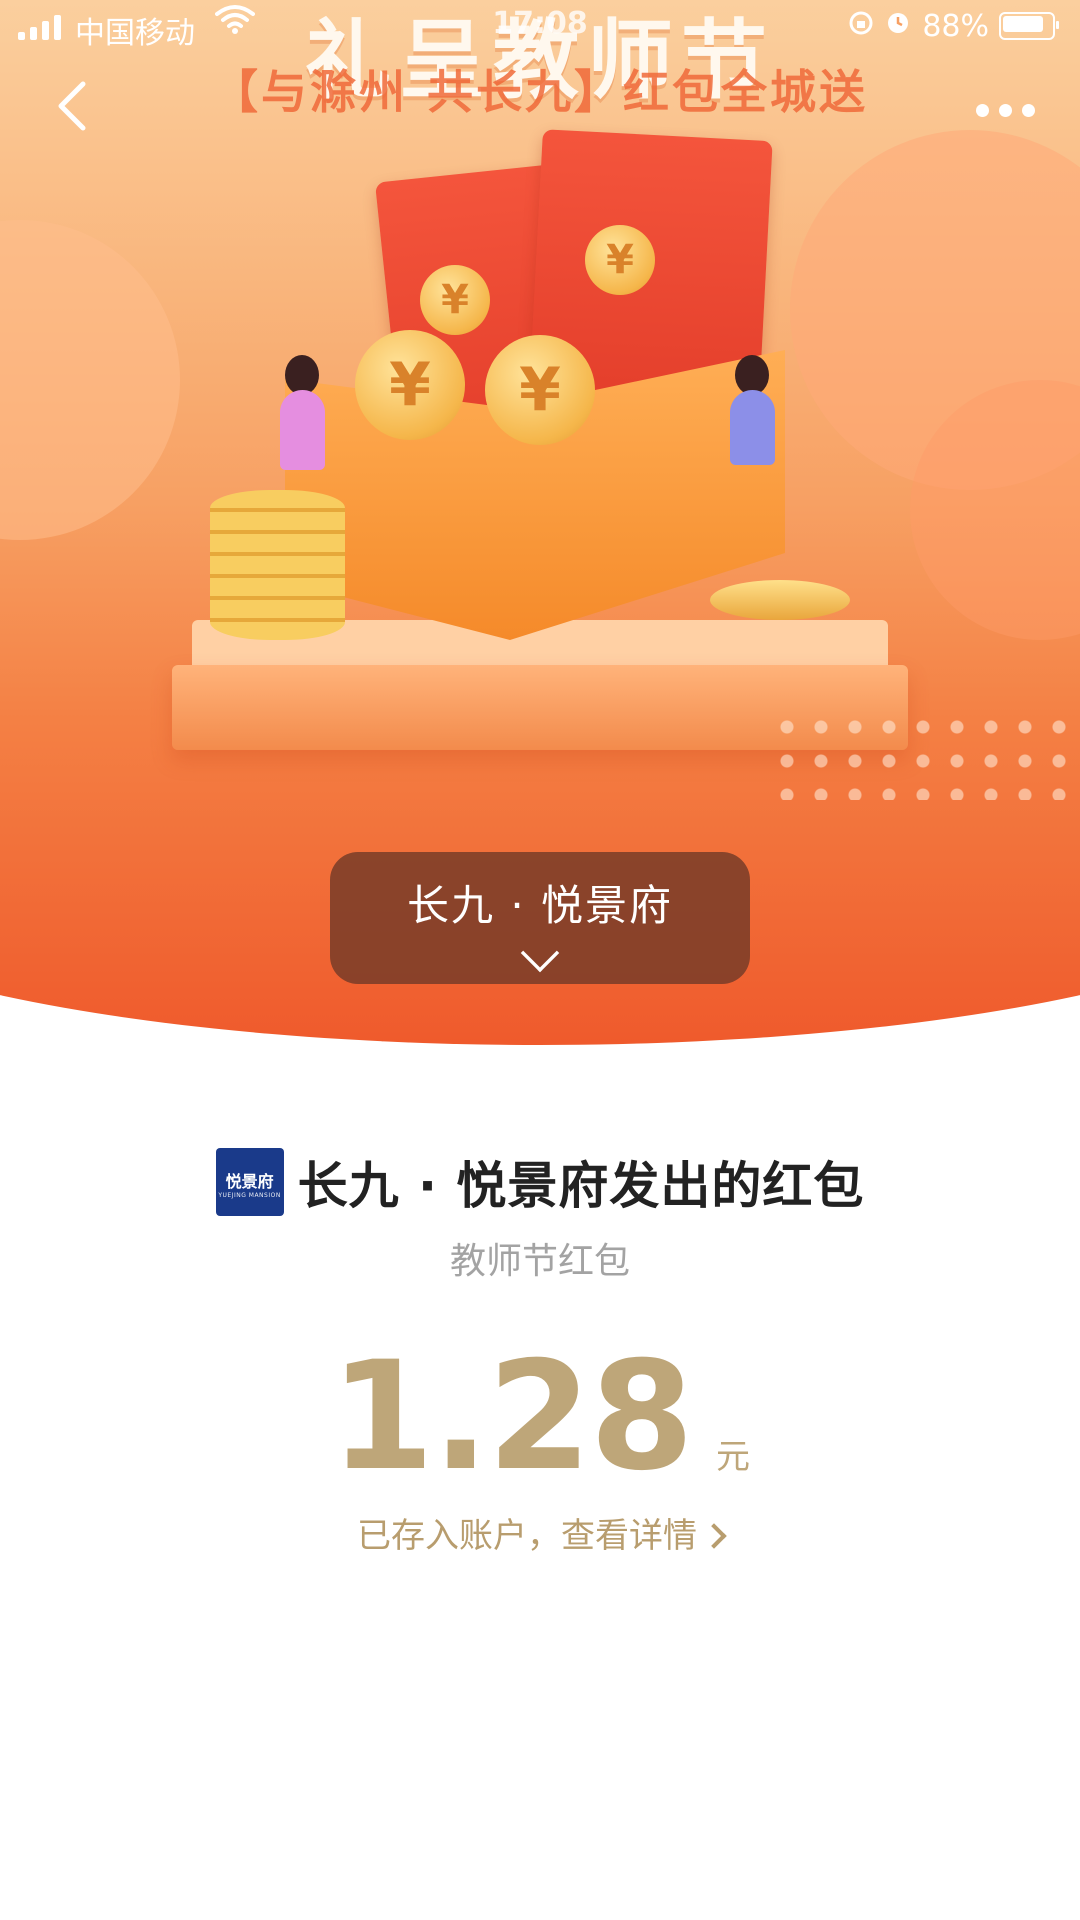 The height and width of the screenshot is (1920, 1080). I want to click on logo-text: 悦景府, so click(249, 1181).